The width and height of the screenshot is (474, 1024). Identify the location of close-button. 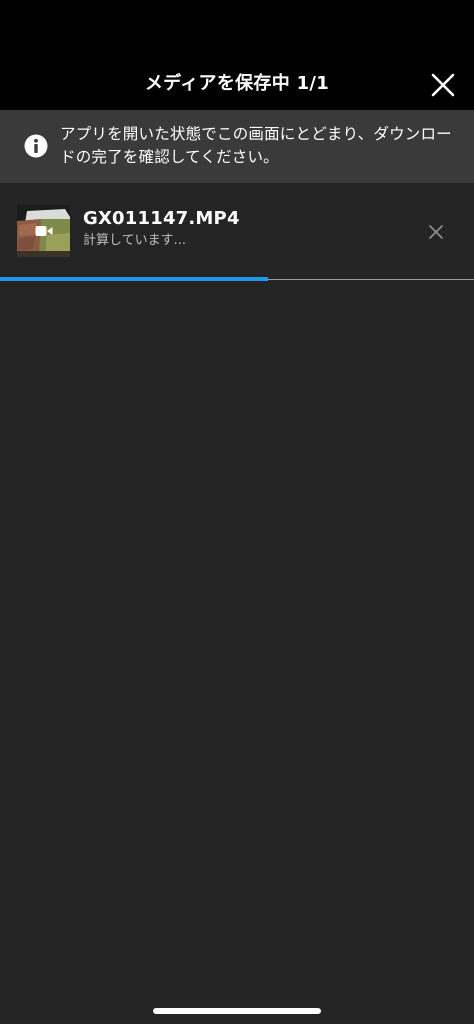
(443, 85).